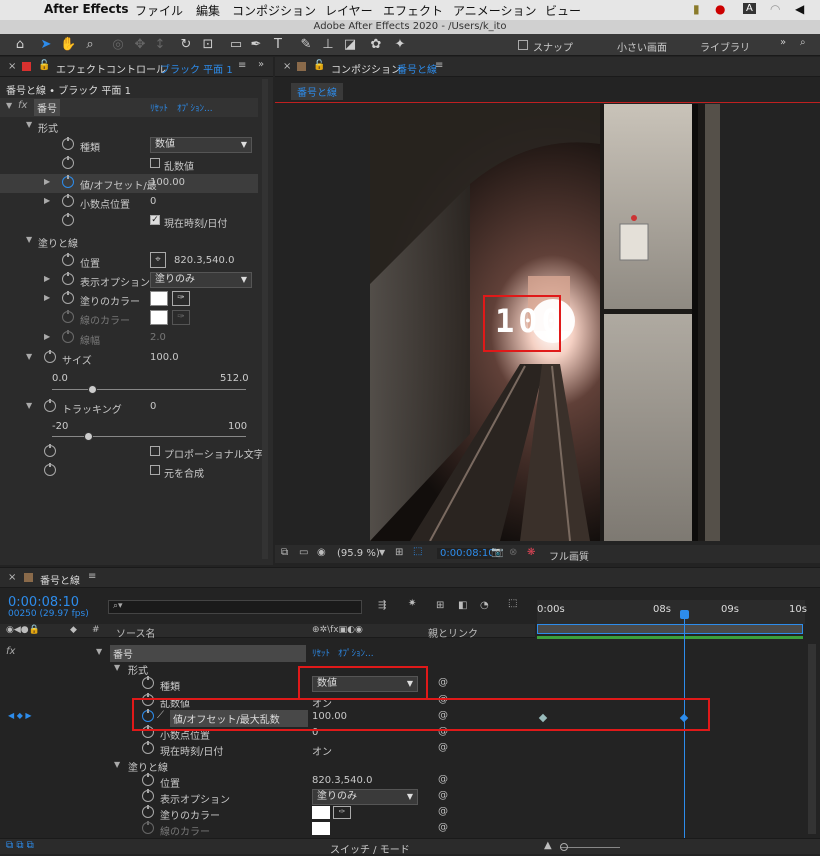 The image size is (820, 856). What do you see at coordinates (149, 436) in the screenshot?
I see `tracking-slider-track` at bounding box center [149, 436].